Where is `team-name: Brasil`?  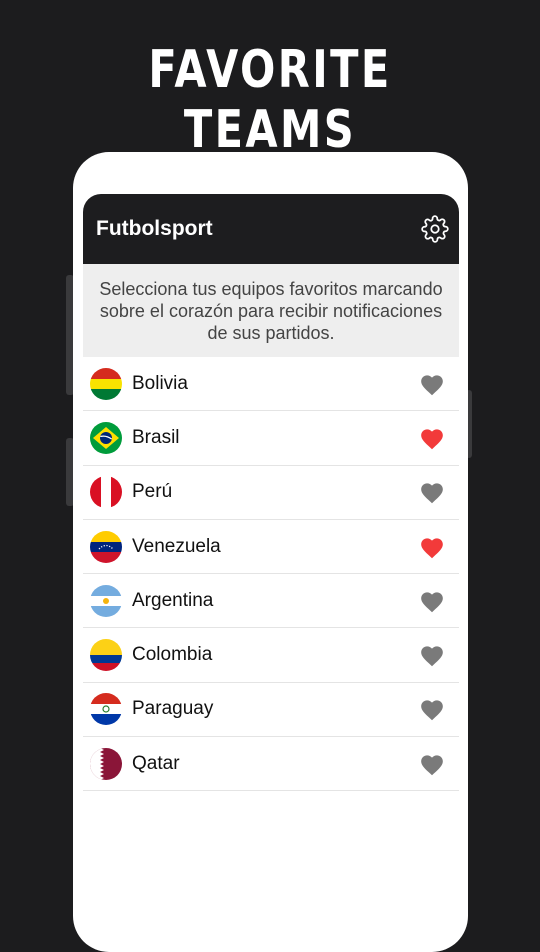
team-name: Brasil is located at coordinates (156, 437).